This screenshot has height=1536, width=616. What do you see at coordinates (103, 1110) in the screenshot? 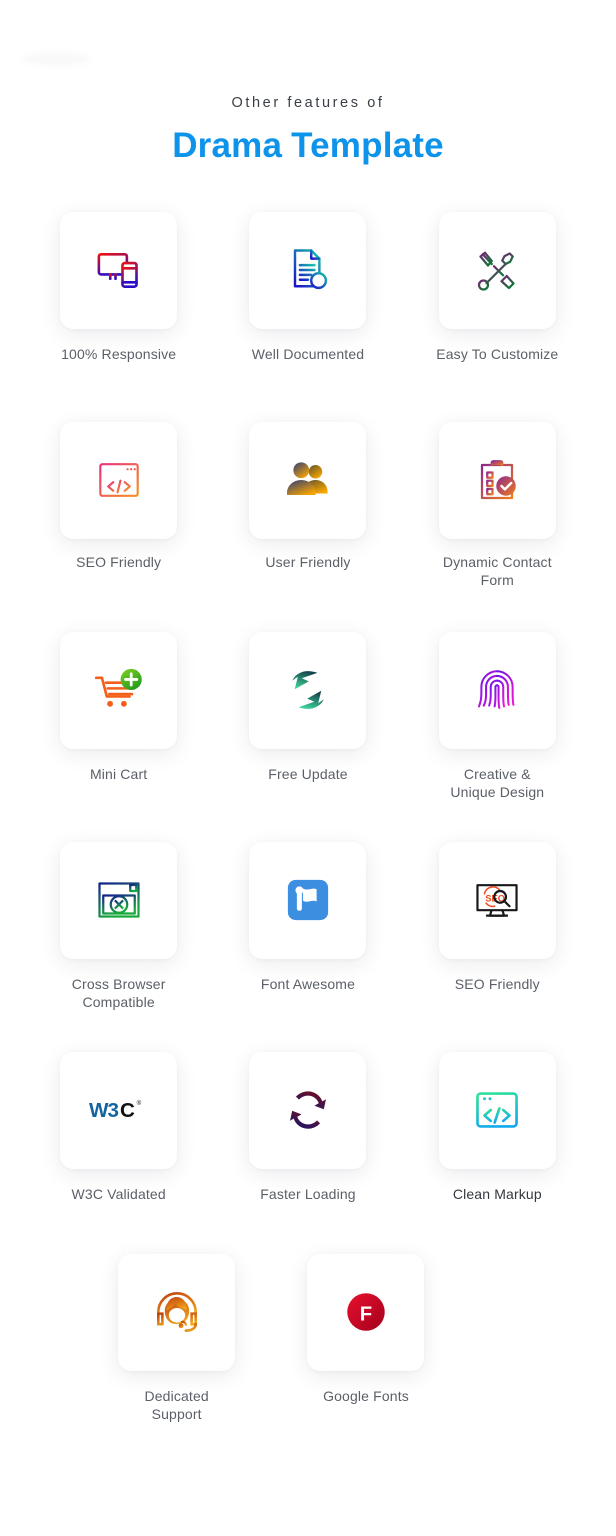
I see `svg-text: W3` at bounding box center [103, 1110].